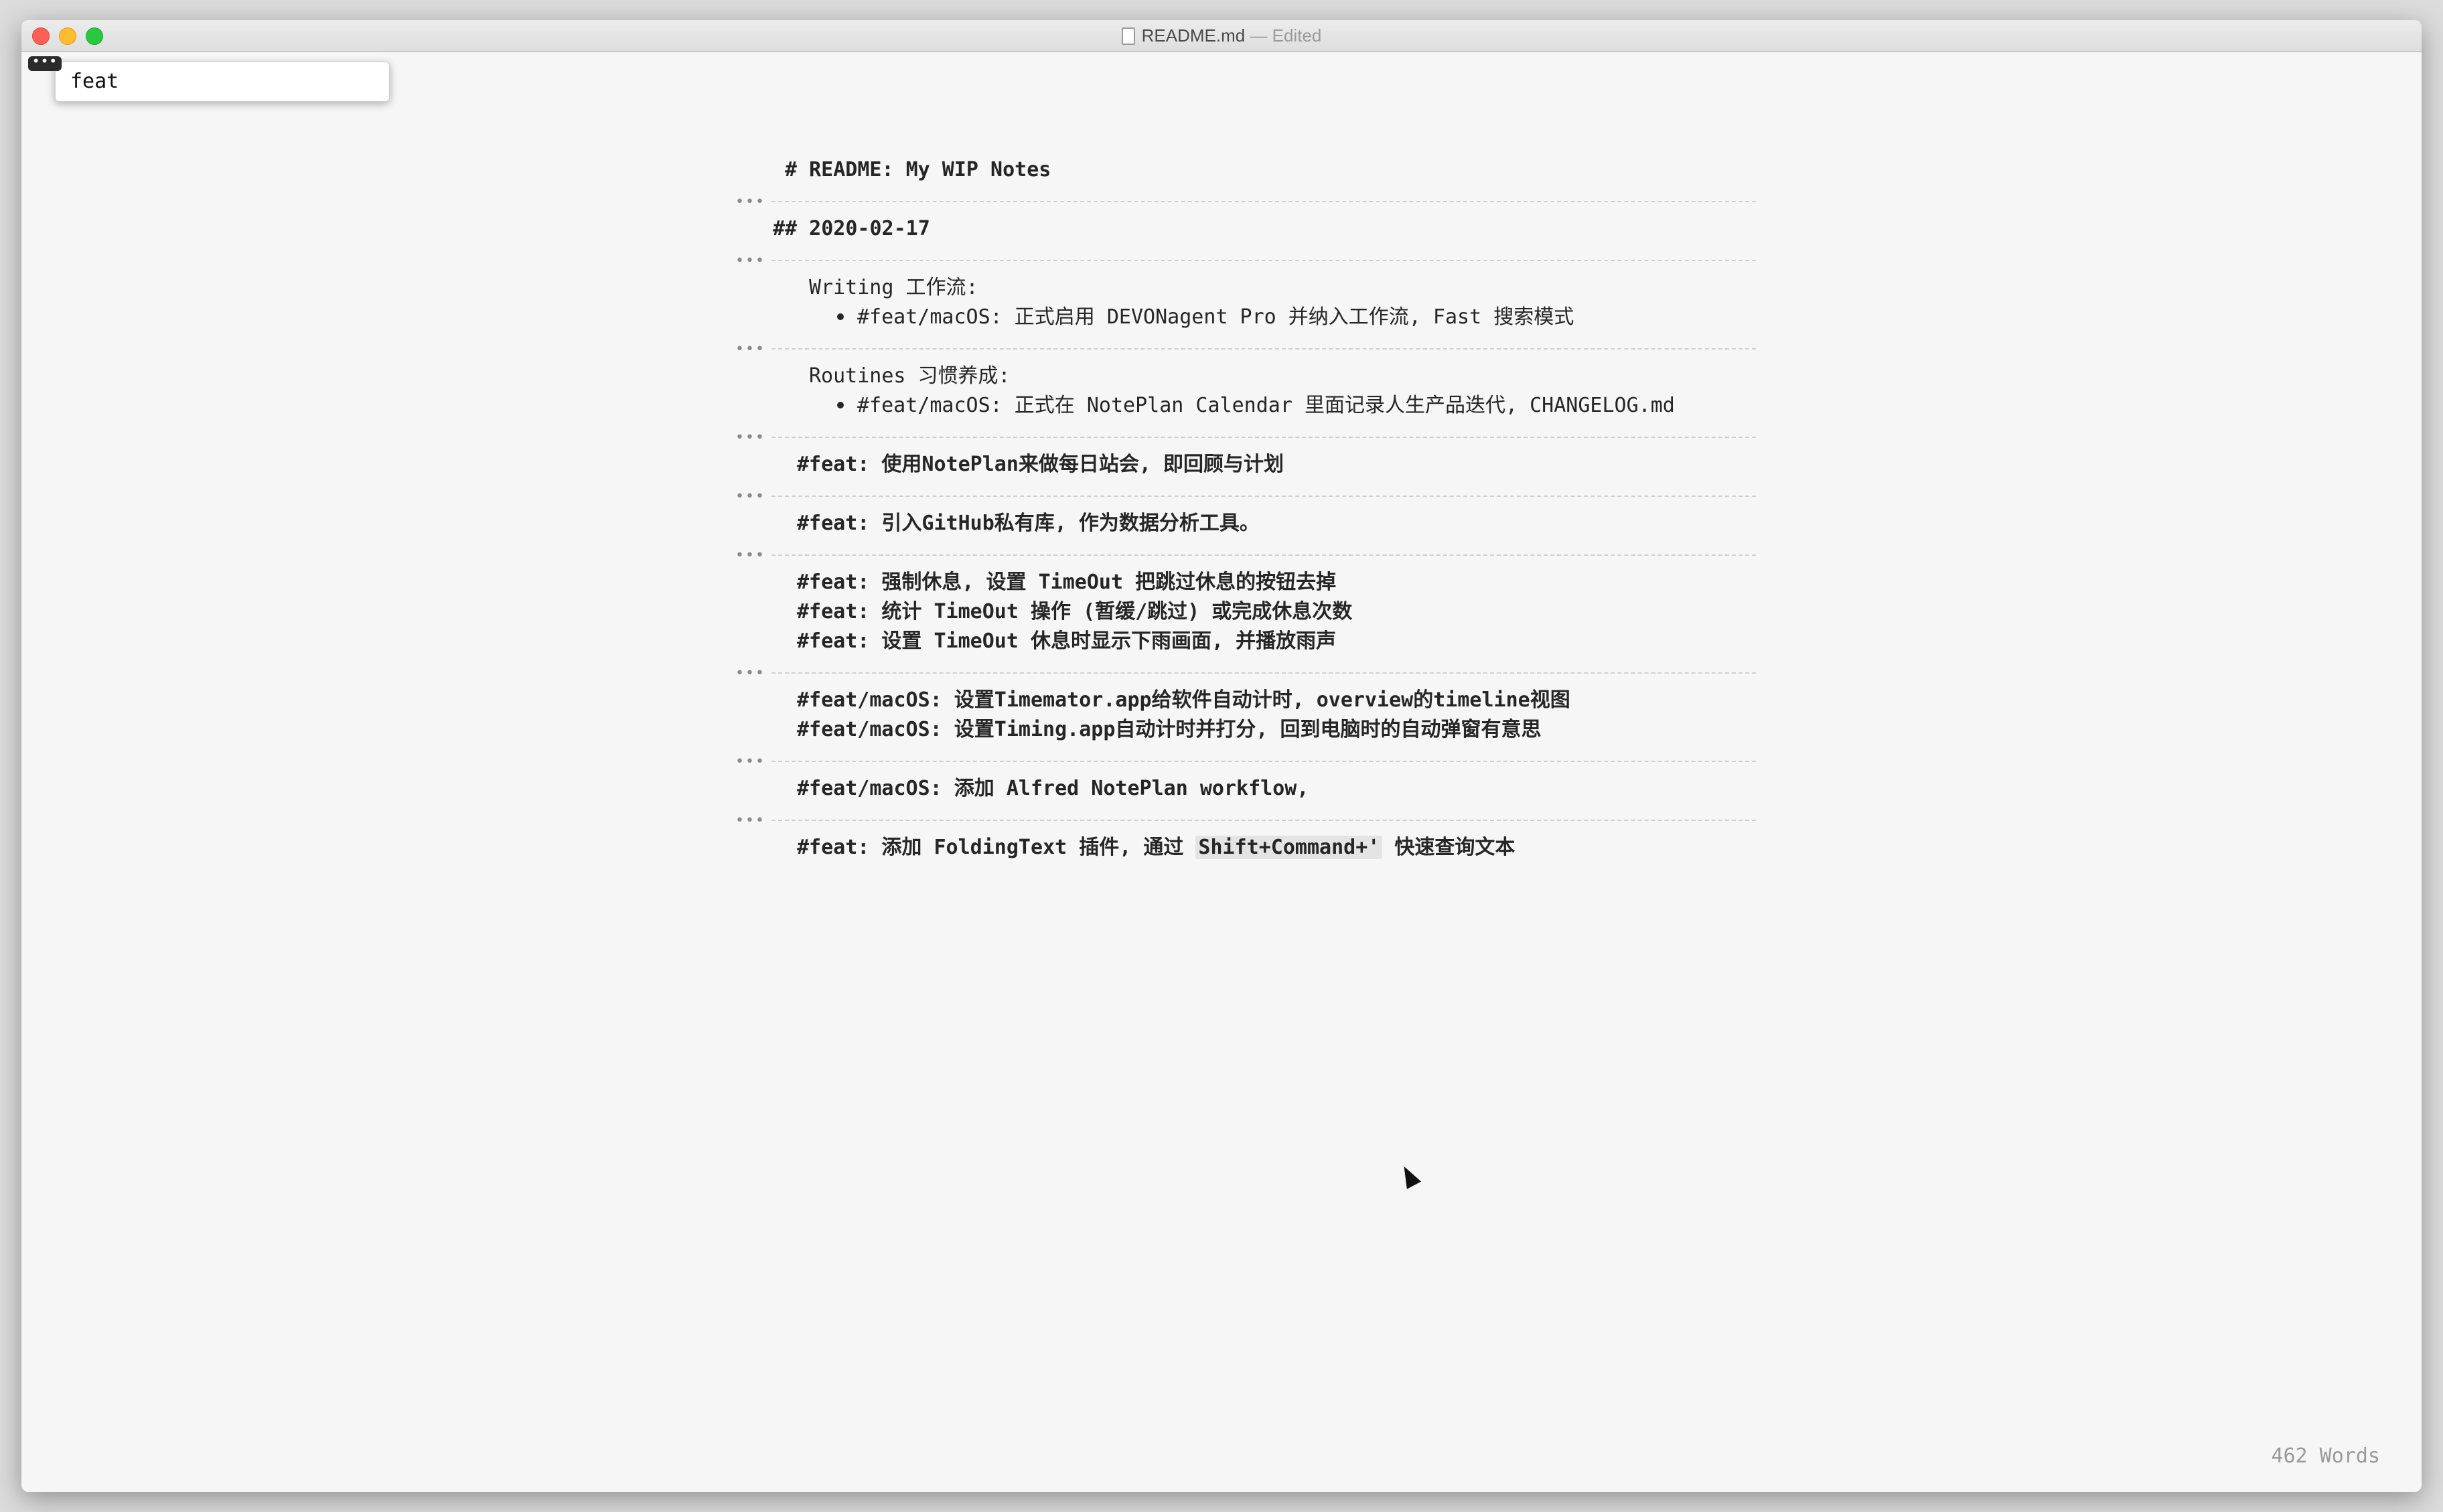 Image resolution: width=2443 pixels, height=1512 pixels. I want to click on feat-line: #feat: 设置 TimeOut 休息时显示下雨画面, 并播放雨声, so click(1067, 641).